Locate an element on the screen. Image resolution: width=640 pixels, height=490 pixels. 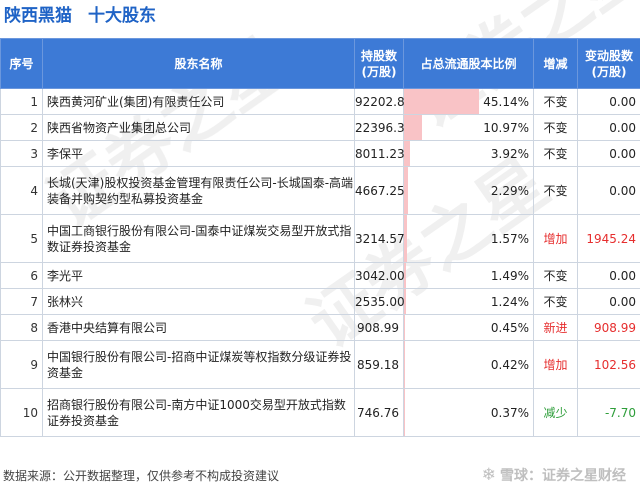
ratio-label: 0.42% is located at coordinates (509, 364).